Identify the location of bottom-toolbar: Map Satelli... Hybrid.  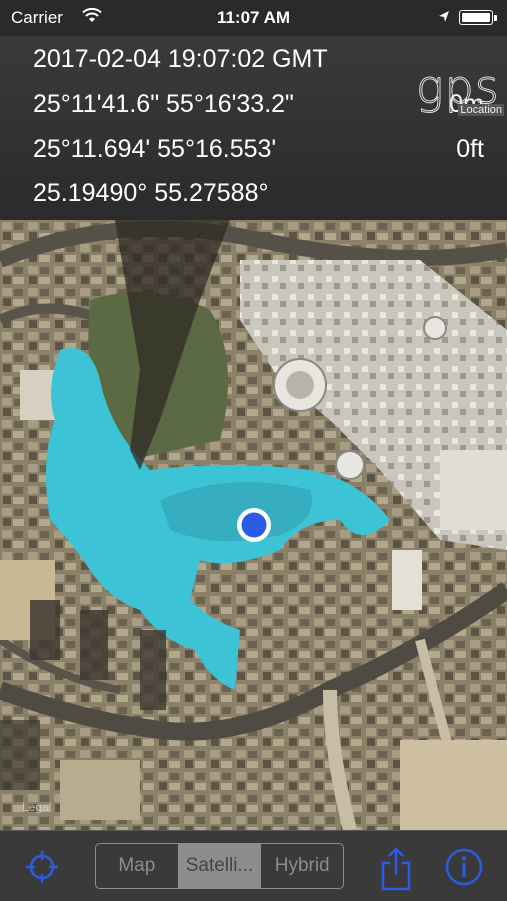
(253, 865).